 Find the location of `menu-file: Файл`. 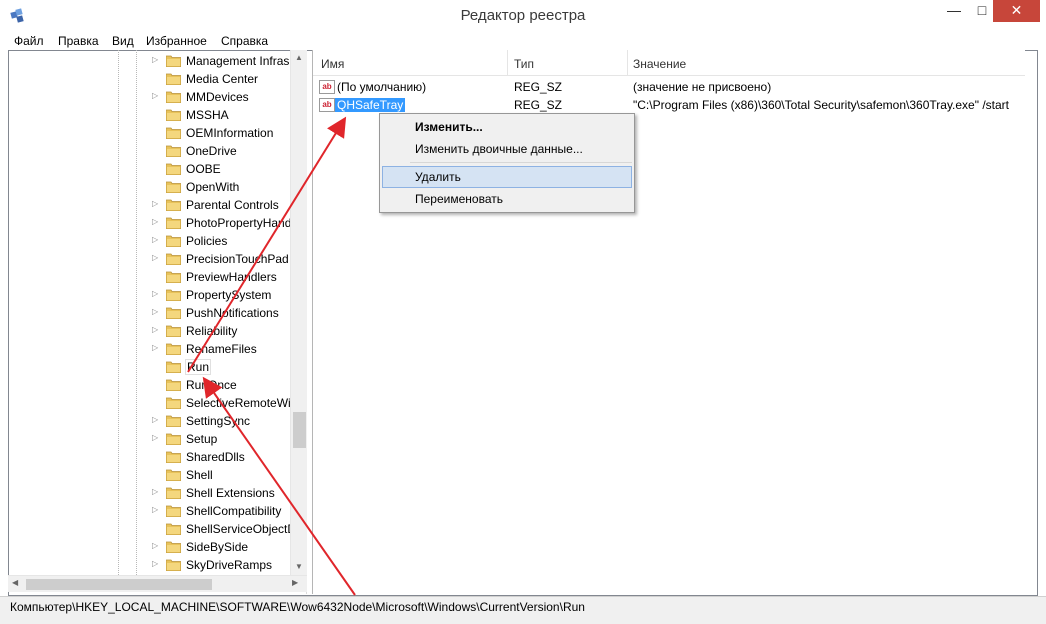

menu-file: Файл is located at coordinates (29, 41).